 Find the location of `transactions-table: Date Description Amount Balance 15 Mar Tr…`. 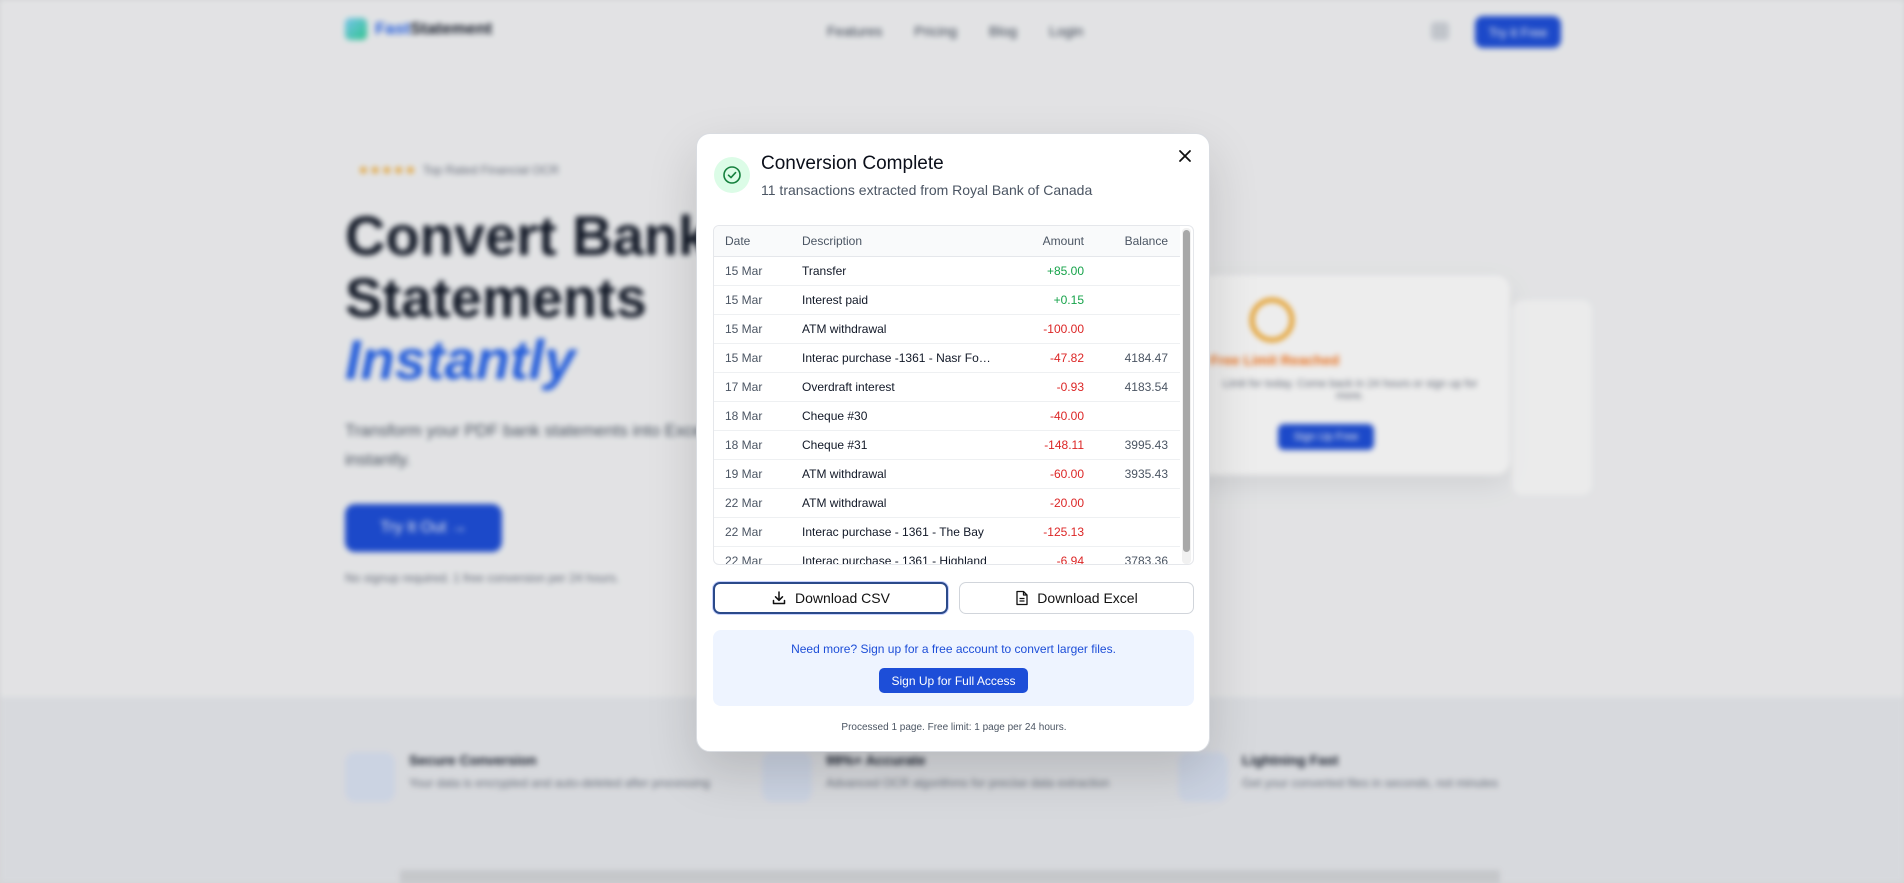

transactions-table: Date Description Amount Balance 15 Mar Tr… is located at coordinates (953, 395).